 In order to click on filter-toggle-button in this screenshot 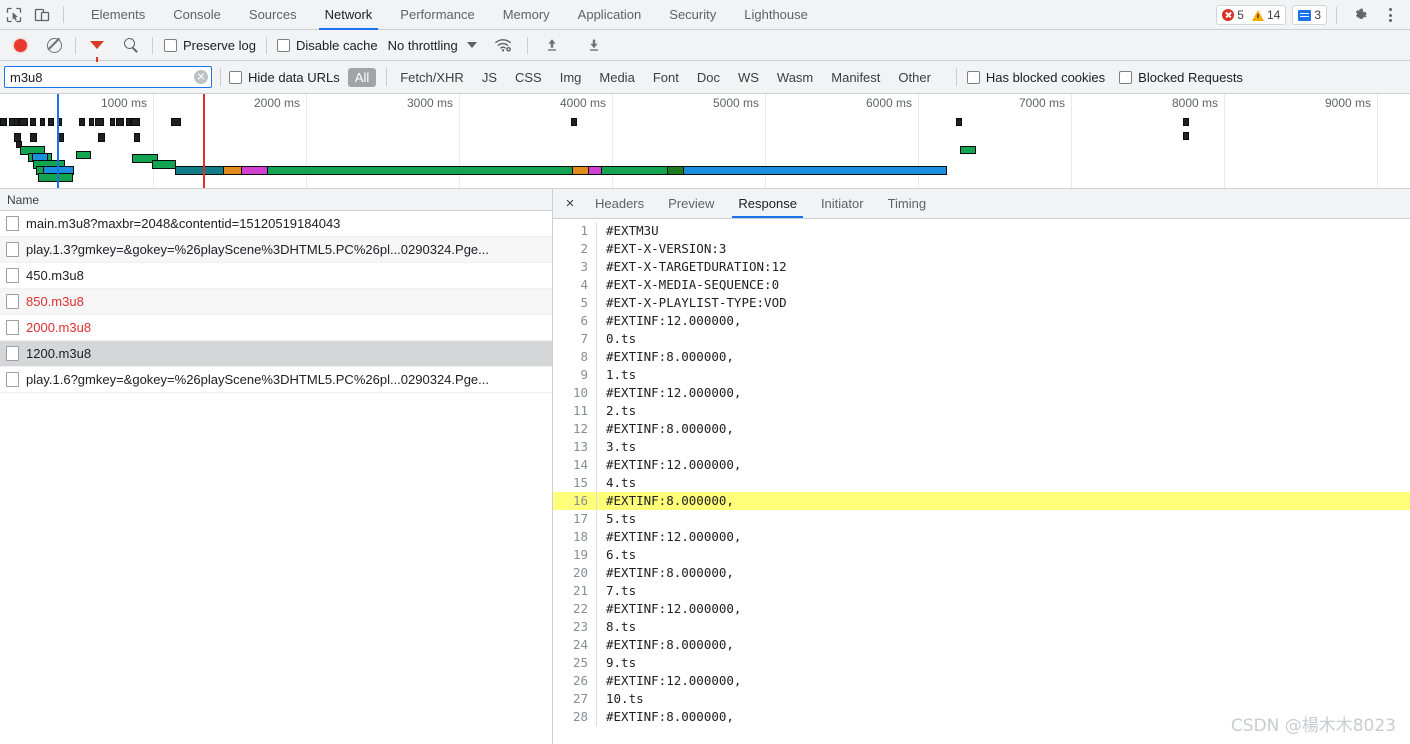, I will do `click(97, 47)`.